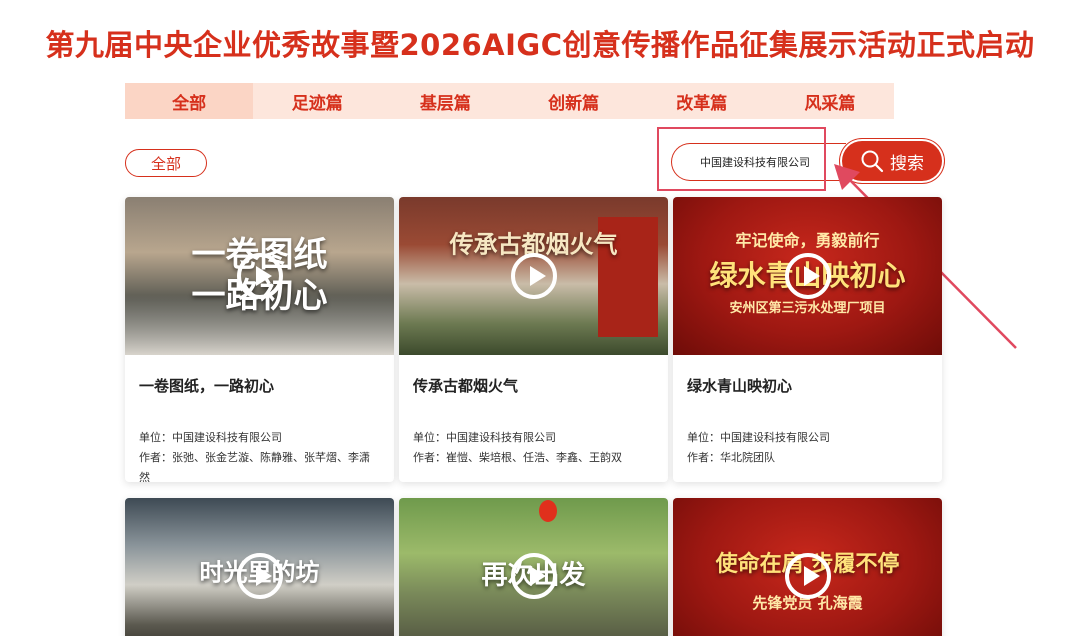  I want to click on video-thumbnail: 一卷图纸 一路初心, so click(259, 276).